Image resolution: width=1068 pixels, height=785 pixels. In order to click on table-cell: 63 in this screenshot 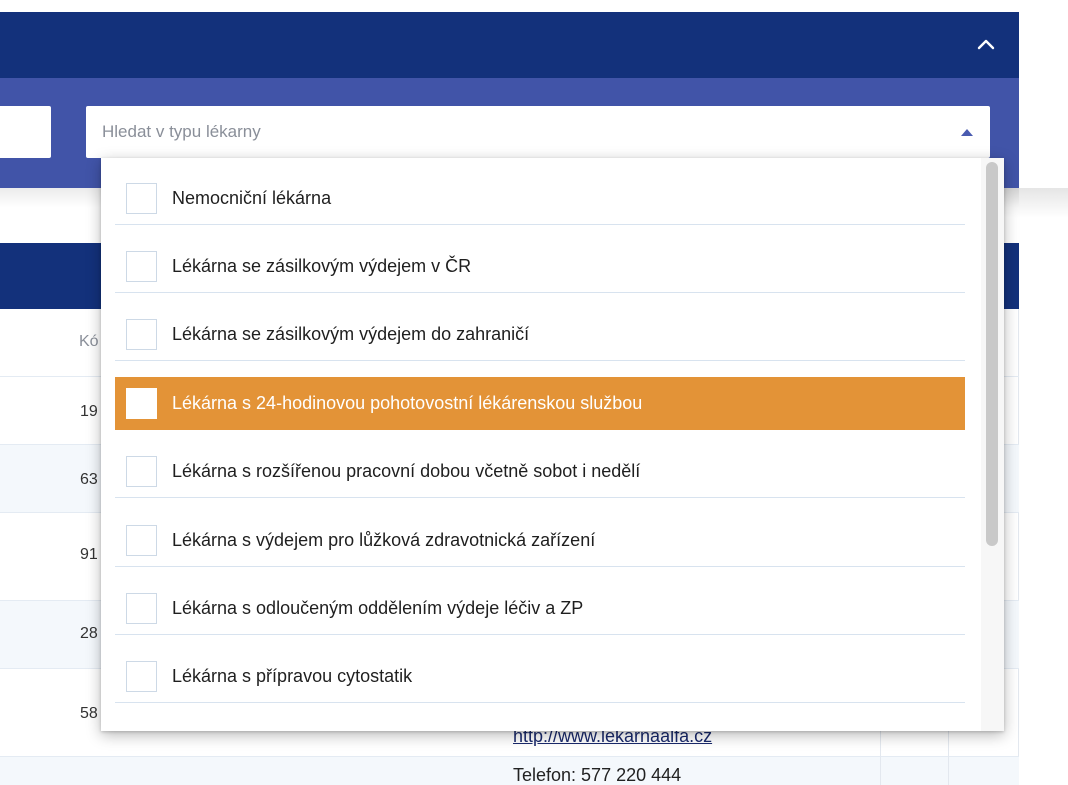, I will do `click(89, 479)`.